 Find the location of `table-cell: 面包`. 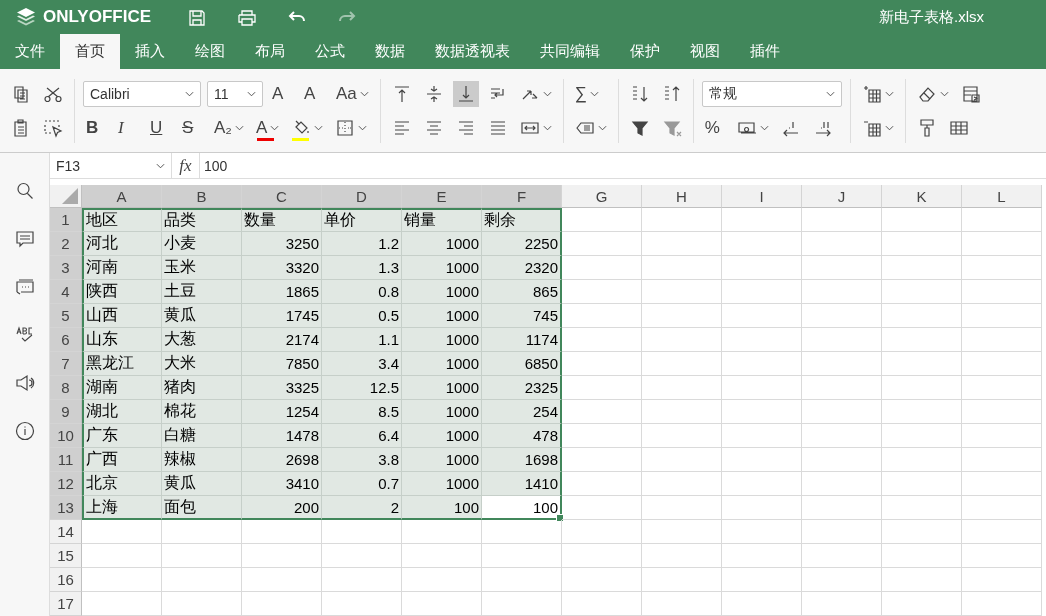

table-cell: 面包 is located at coordinates (202, 508).